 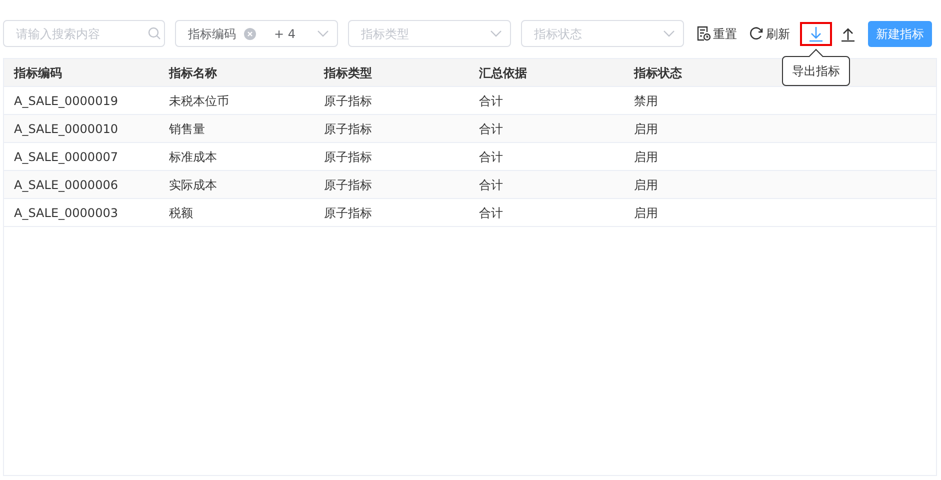 I want to click on reset-icon, so click(x=703, y=33).